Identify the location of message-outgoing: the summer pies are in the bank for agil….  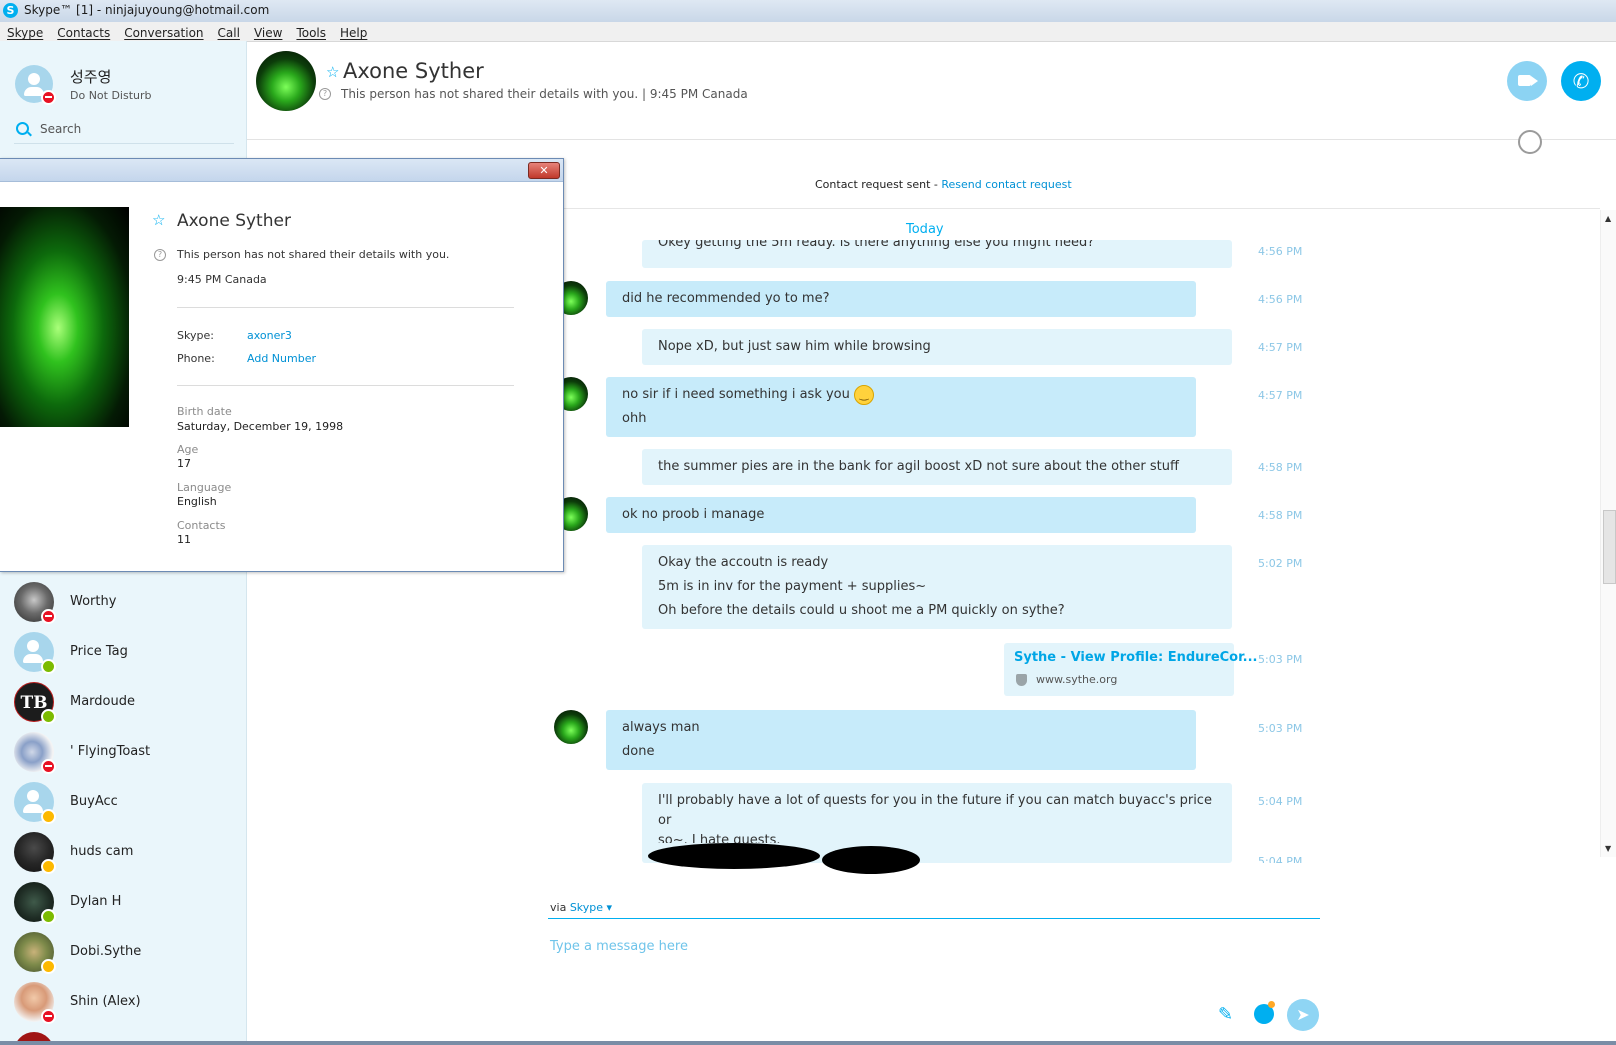
(937, 467).